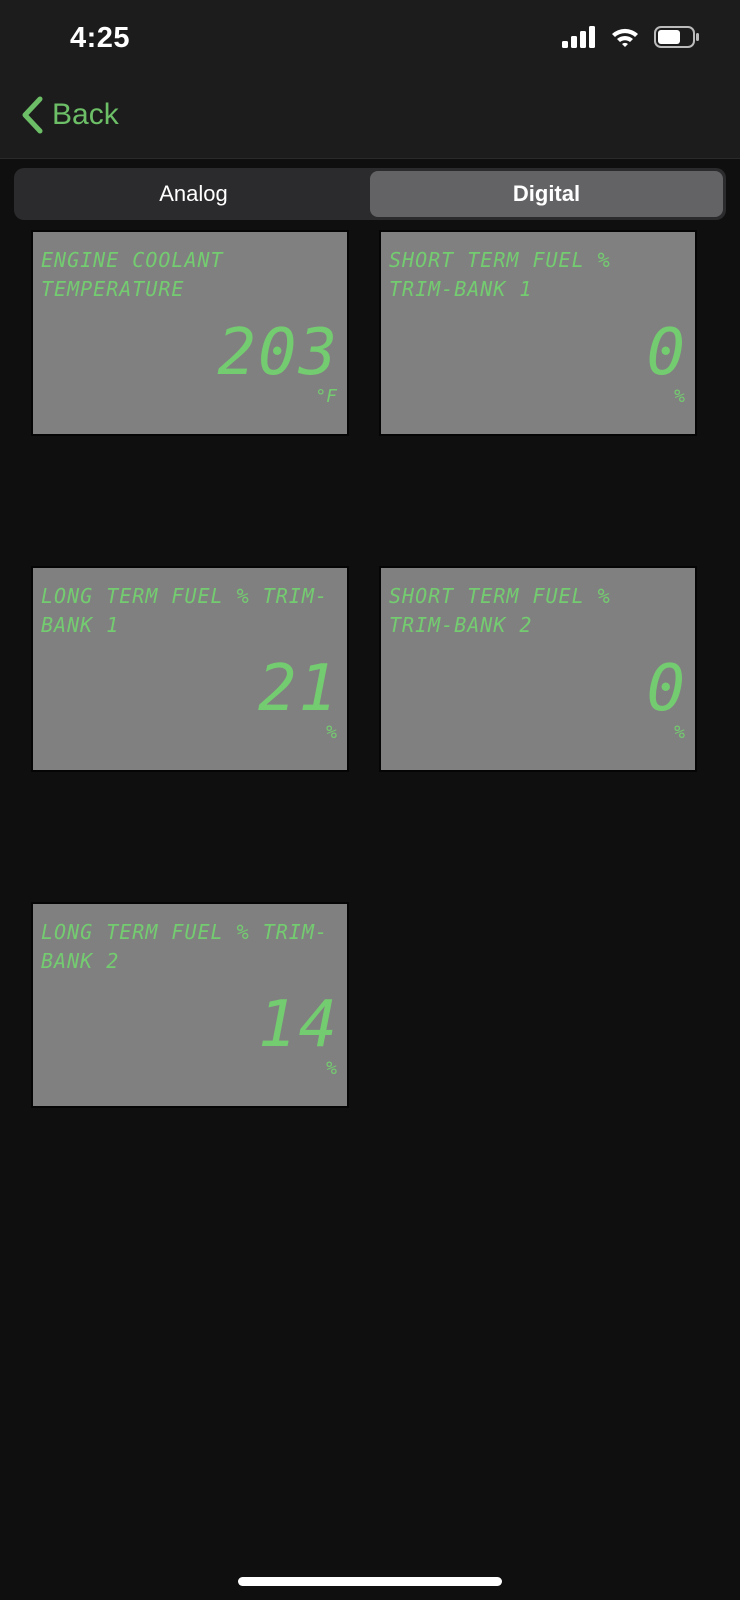  Describe the element at coordinates (500, 274) in the screenshot. I see `gauge-label: SHORT TERM FUEL % TRIM-BANK 1` at that location.